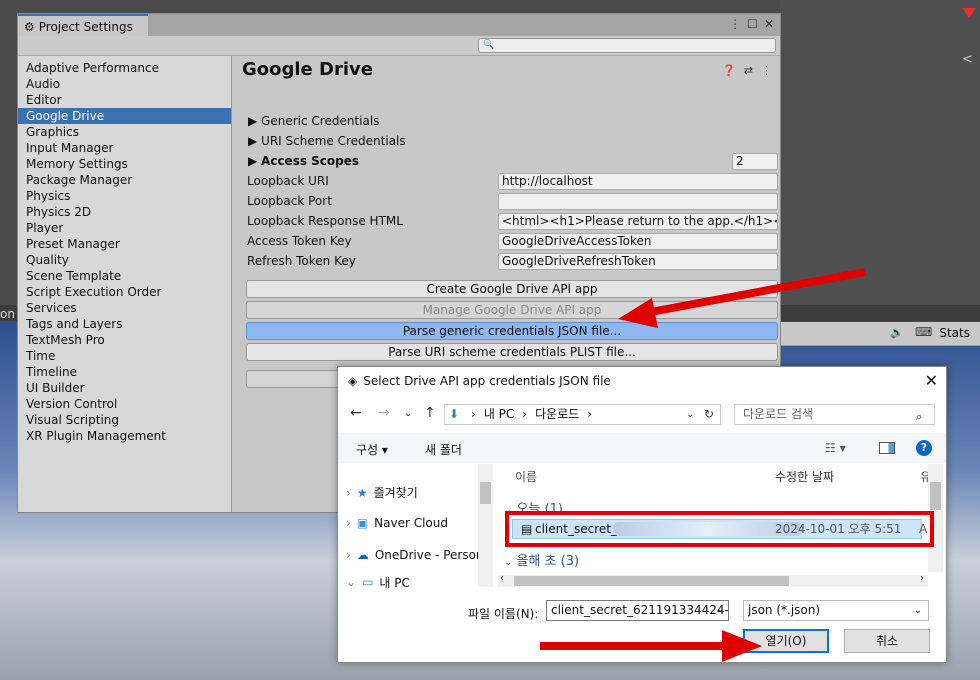  Describe the element at coordinates (325, 221) in the screenshot. I see `field-label: Loopback Response HTML` at that location.